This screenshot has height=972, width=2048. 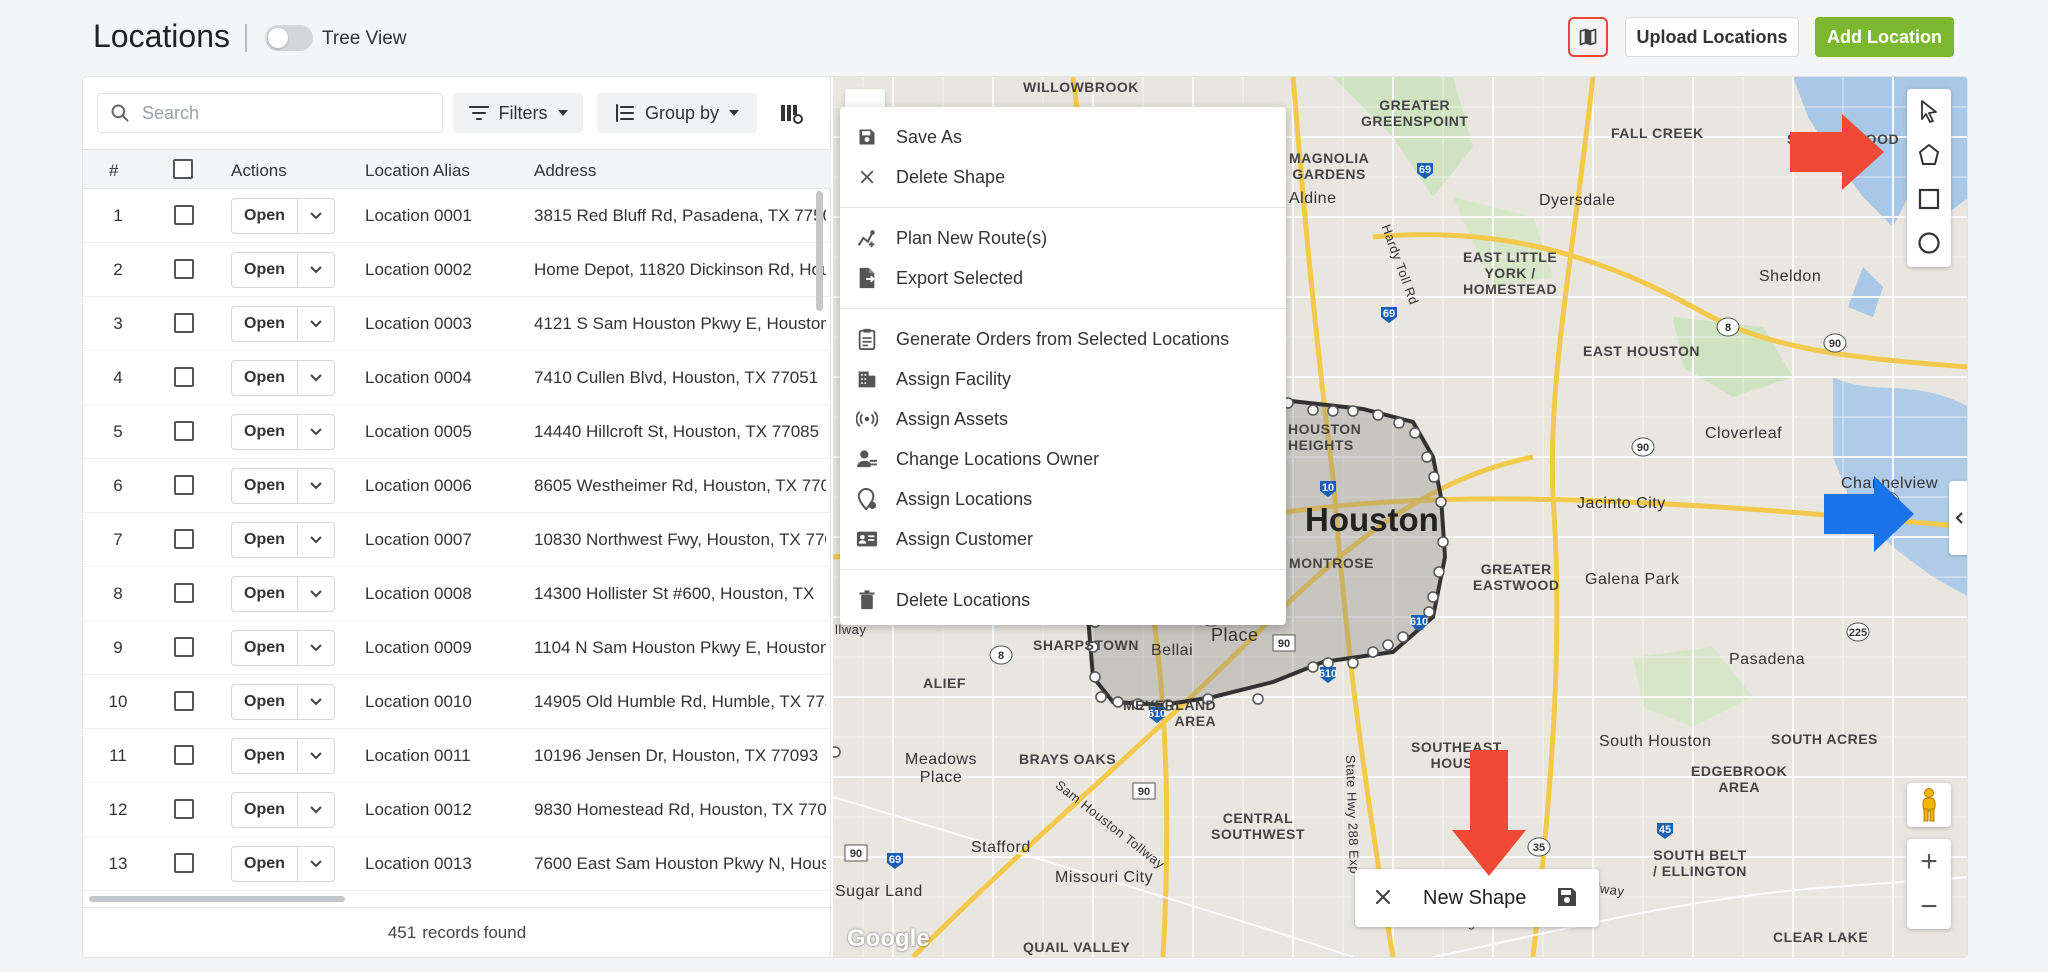 What do you see at coordinates (1063, 177) in the screenshot?
I see `menu-delete-shape: Delete Shape` at bounding box center [1063, 177].